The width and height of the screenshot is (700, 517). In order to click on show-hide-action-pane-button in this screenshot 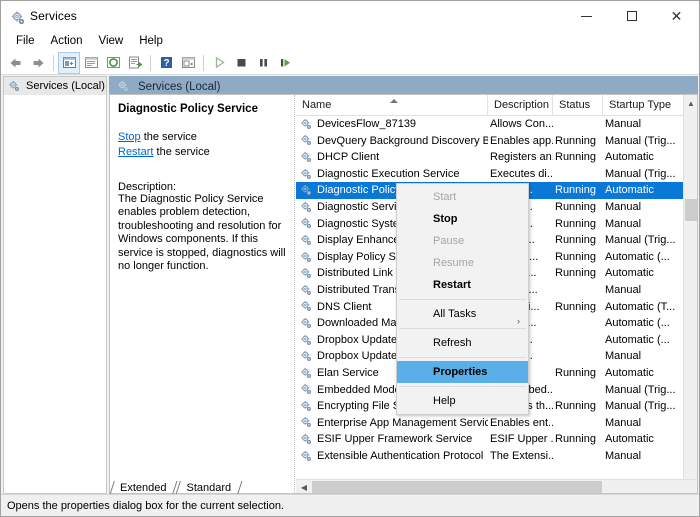, I will do `click(91, 63)`.